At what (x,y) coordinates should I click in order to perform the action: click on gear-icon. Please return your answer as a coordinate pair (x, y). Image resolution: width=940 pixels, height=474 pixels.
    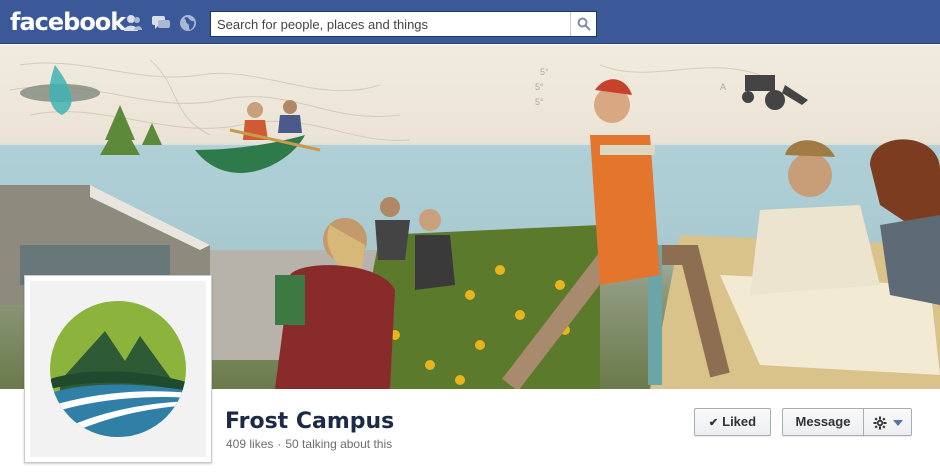
    Looking at the image, I should click on (880, 423).